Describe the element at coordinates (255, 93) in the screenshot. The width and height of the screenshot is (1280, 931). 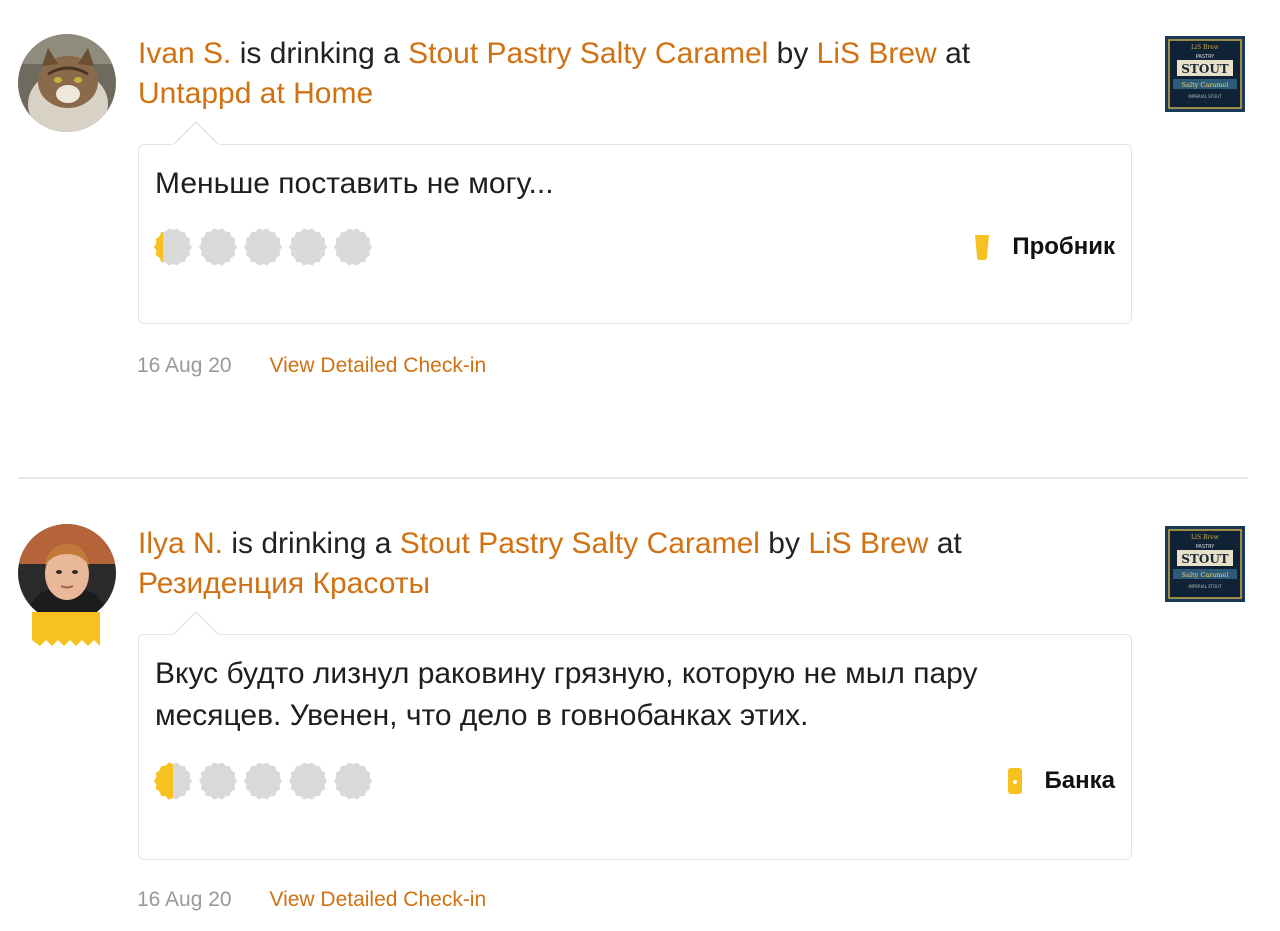
I see `venue-link: Untappd at Home` at that location.